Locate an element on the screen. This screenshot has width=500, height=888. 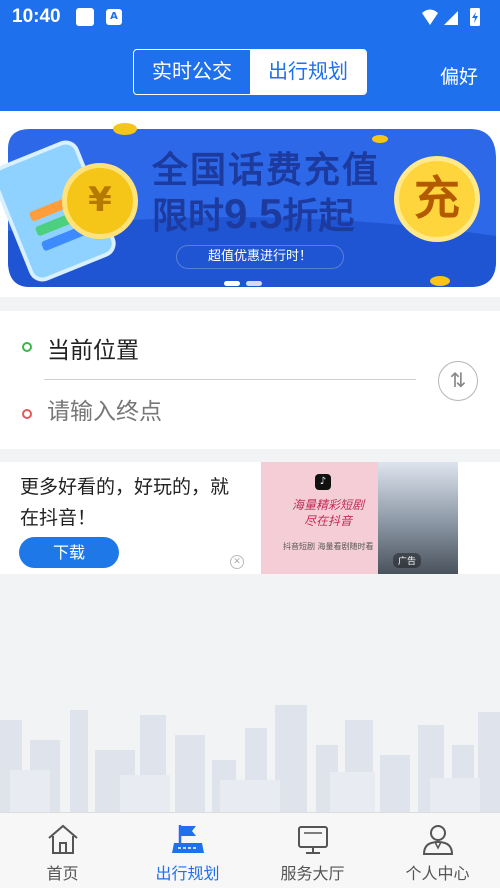
recharge-badge-icon: 充 is located at coordinates (437, 199).